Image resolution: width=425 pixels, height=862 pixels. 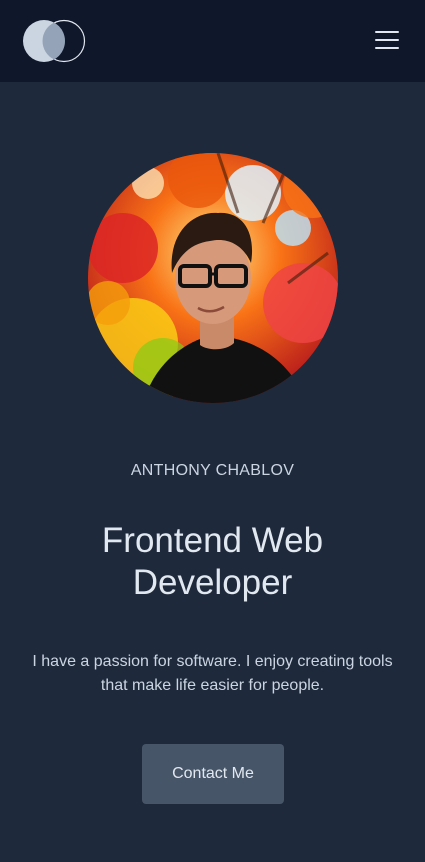 What do you see at coordinates (213, 774) in the screenshot?
I see `contact-me-button: Contact Me` at bounding box center [213, 774].